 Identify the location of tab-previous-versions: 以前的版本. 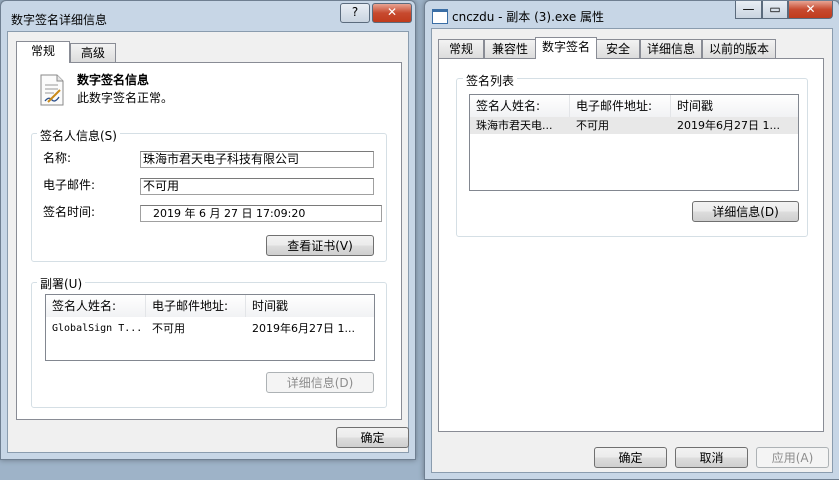
(739, 48).